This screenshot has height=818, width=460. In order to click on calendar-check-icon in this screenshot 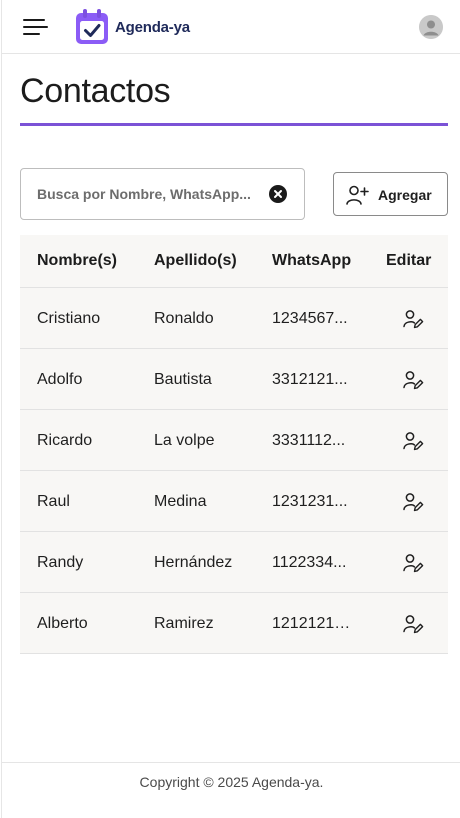, I will do `click(92, 26)`.